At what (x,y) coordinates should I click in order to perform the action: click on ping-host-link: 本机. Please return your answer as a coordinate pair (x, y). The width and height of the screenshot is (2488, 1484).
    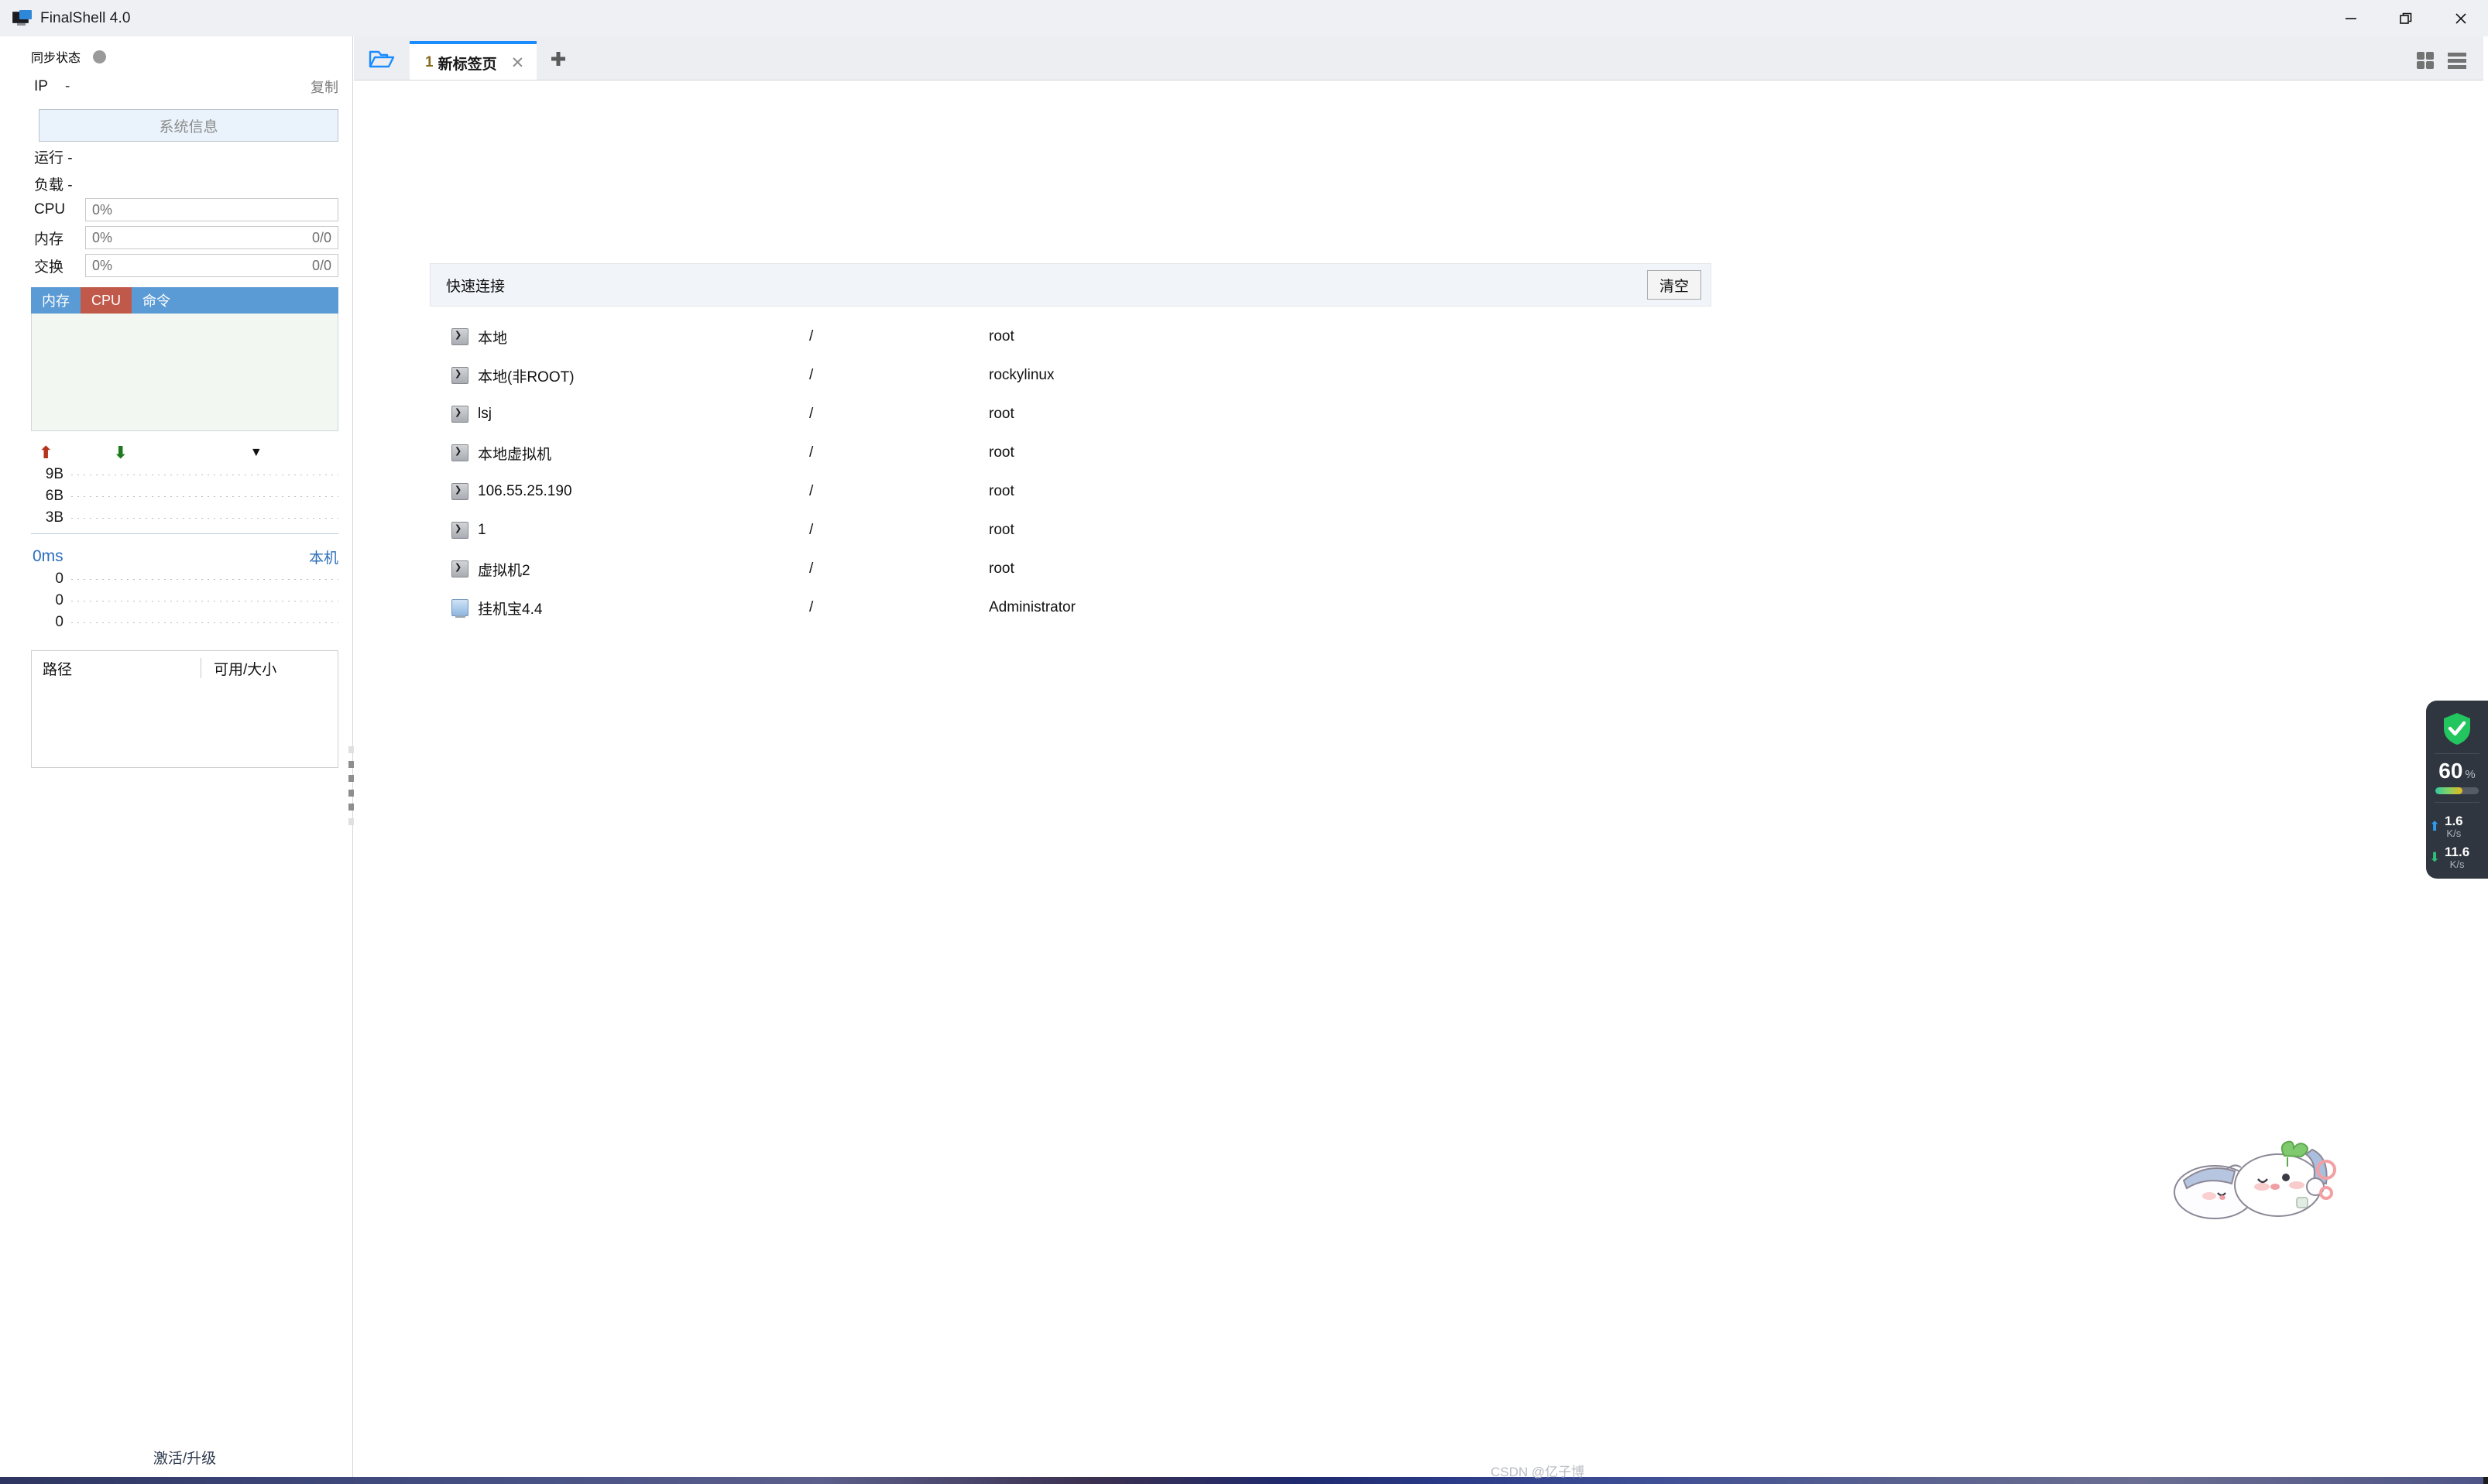
    Looking at the image, I should click on (323, 557).